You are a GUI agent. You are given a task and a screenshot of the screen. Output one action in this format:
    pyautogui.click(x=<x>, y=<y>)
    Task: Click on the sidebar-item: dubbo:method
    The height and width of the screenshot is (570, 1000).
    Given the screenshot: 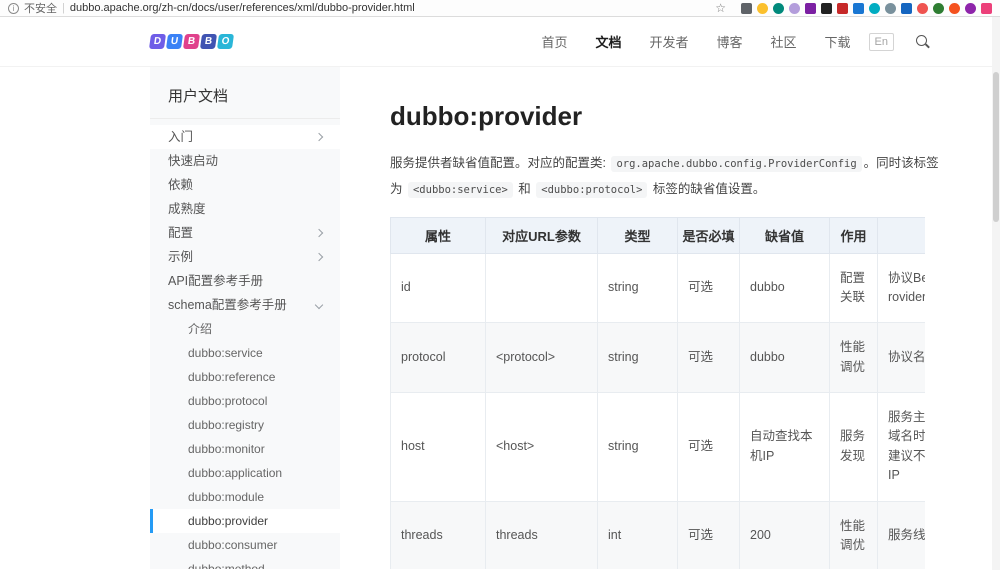 What is the action you would take?
    pyautogui.click(x=245, y=563)
    